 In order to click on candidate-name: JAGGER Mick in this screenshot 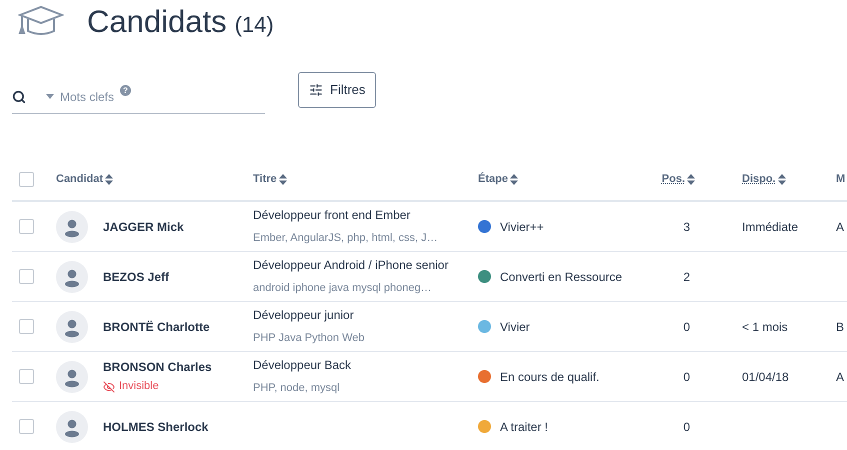, I will do `click(143, 227)`.